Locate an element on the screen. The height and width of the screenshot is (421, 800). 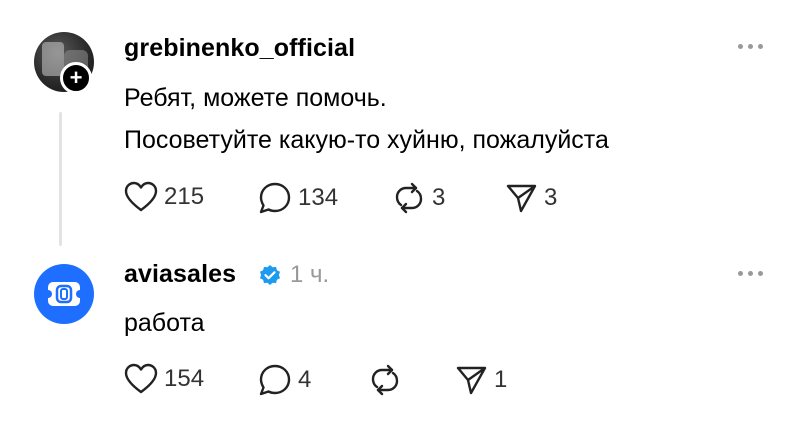
like-count: 154 is located at coordinates (184, 378).